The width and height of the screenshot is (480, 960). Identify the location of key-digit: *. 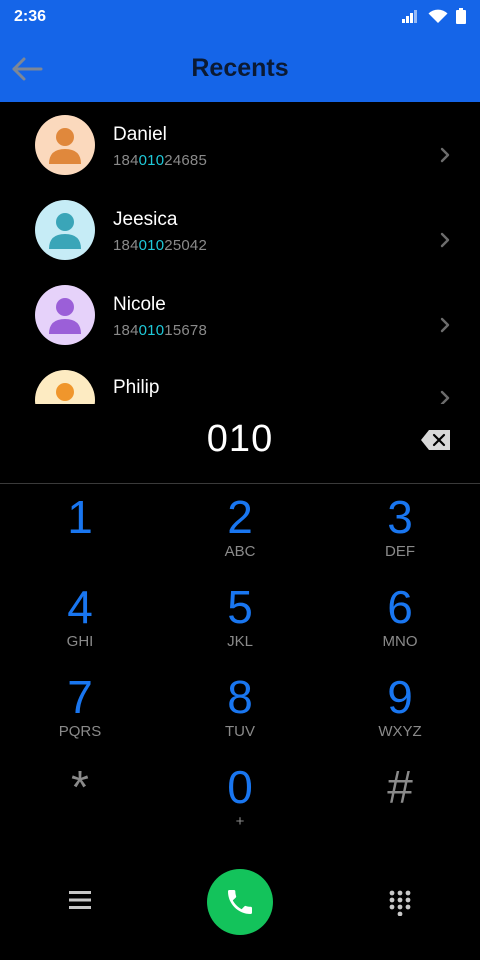
(80, 787).